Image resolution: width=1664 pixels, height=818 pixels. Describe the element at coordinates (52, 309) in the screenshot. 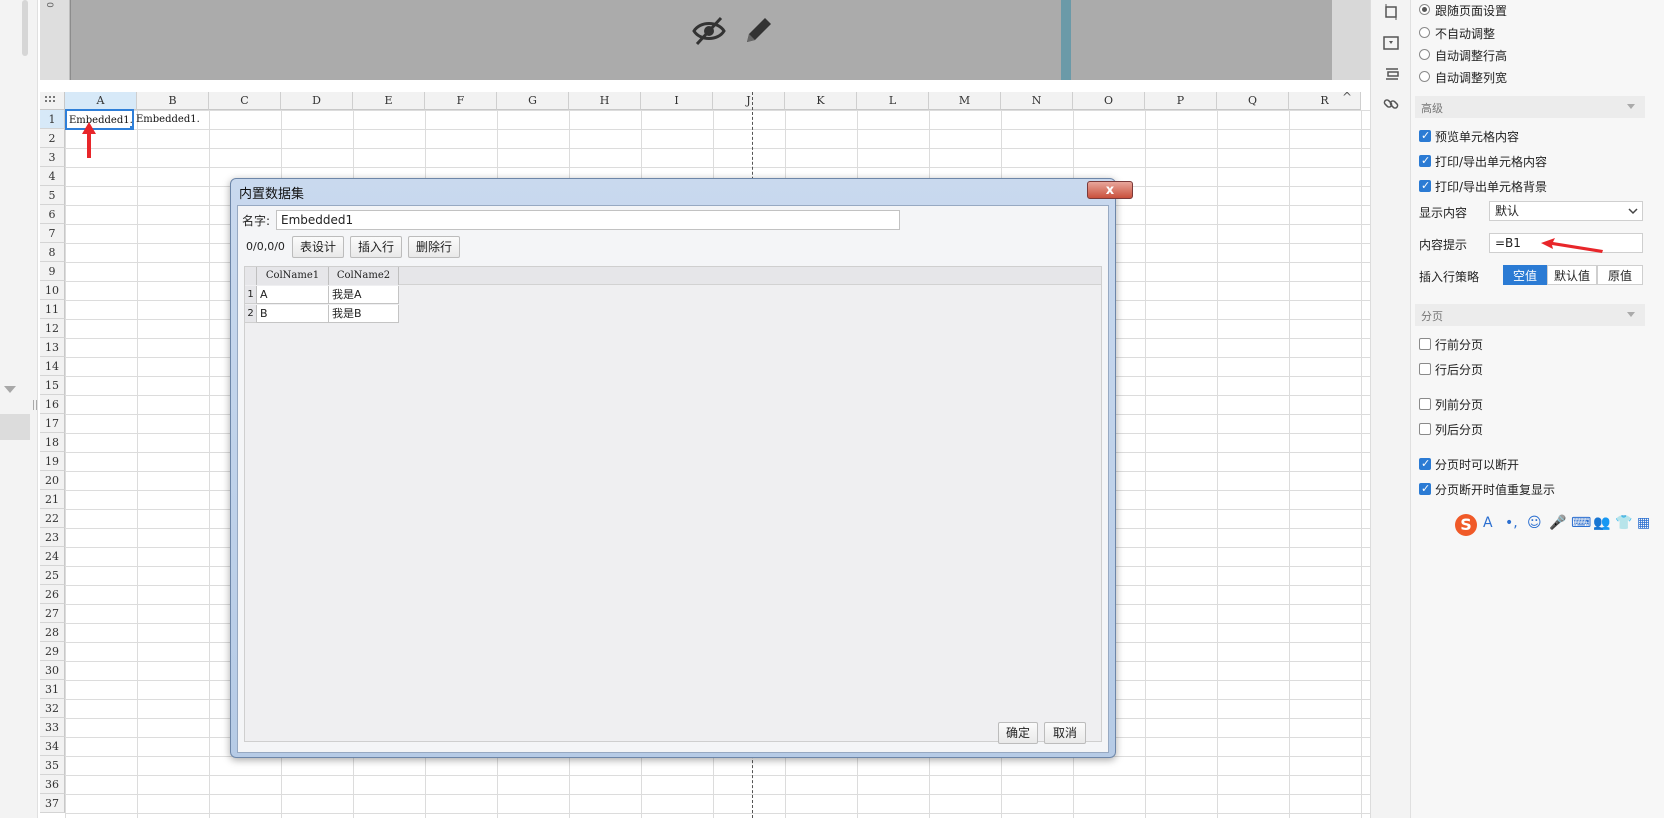

I see `row-header: 11` at that location.